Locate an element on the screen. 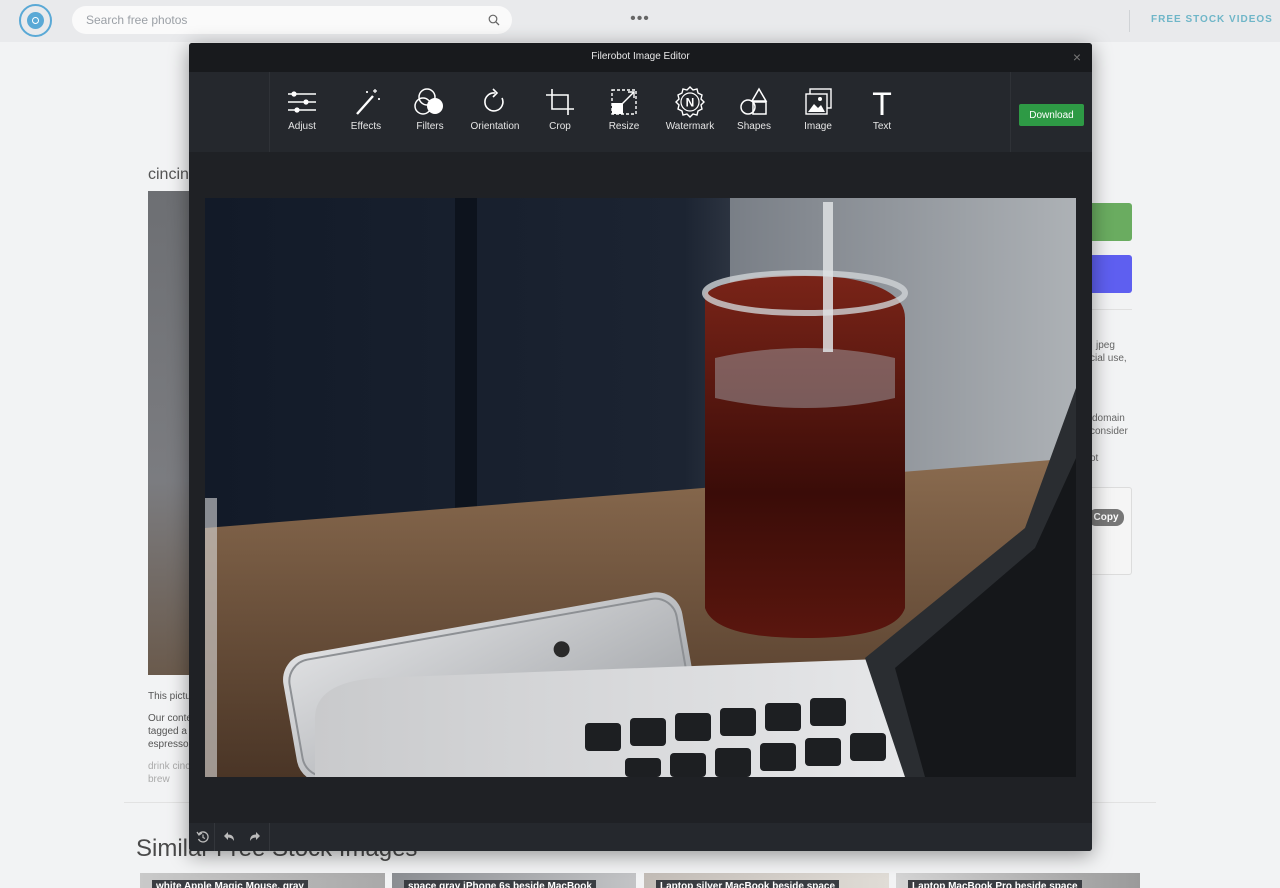  redo-icon is located at coordinates (255, 837).